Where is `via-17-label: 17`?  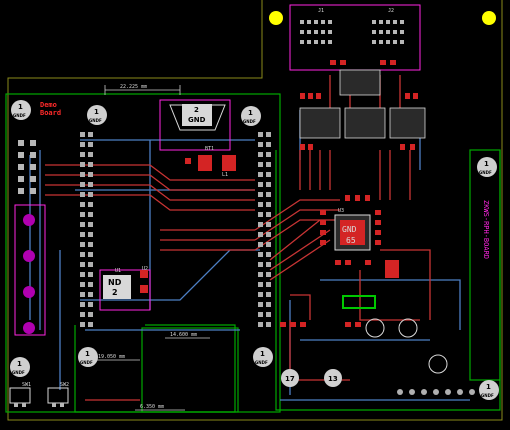
via-17-label: 17 is located at coordinates (290, 379).